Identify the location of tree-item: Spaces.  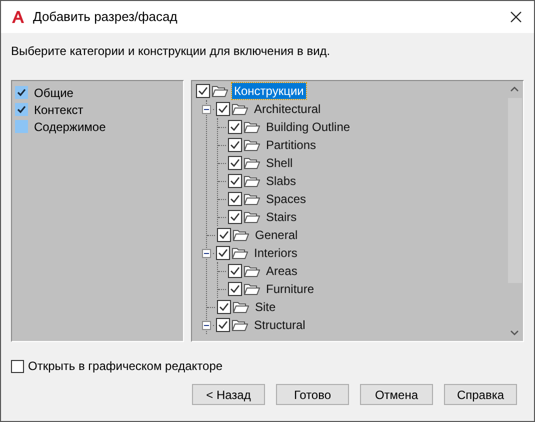
(286, 199).